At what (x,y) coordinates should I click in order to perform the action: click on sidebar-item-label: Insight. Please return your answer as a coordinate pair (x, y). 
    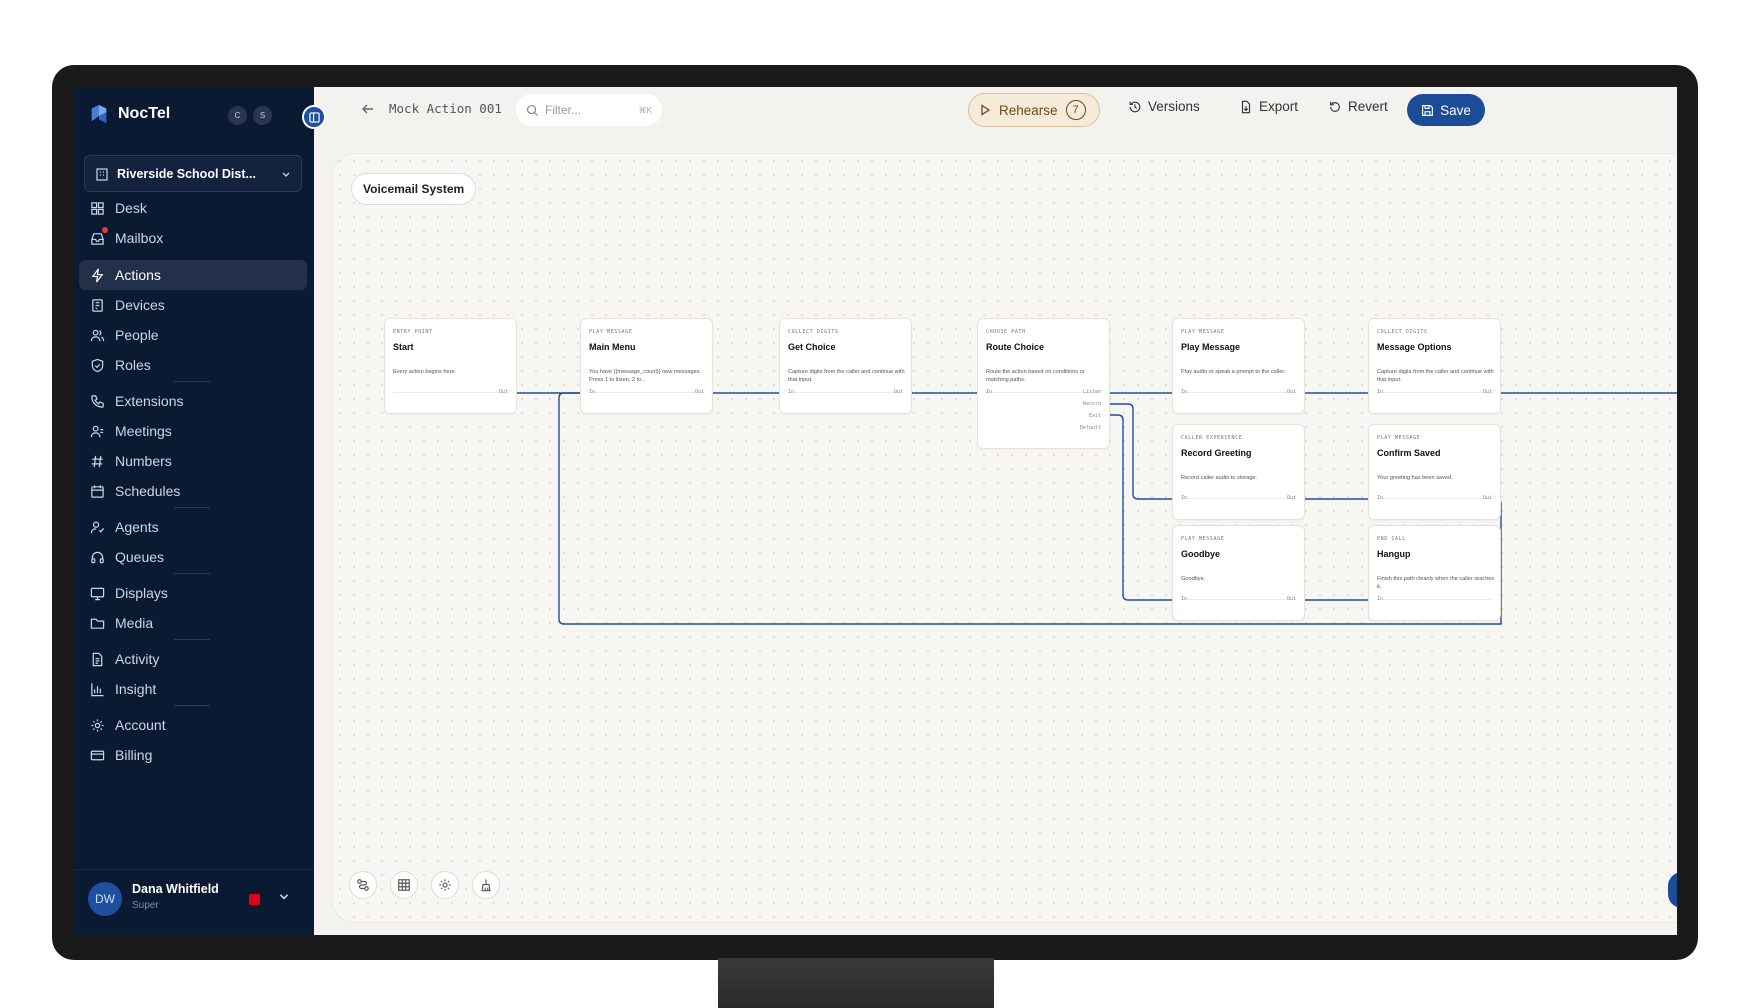
    Looking at the image, I should click on (136, 689).